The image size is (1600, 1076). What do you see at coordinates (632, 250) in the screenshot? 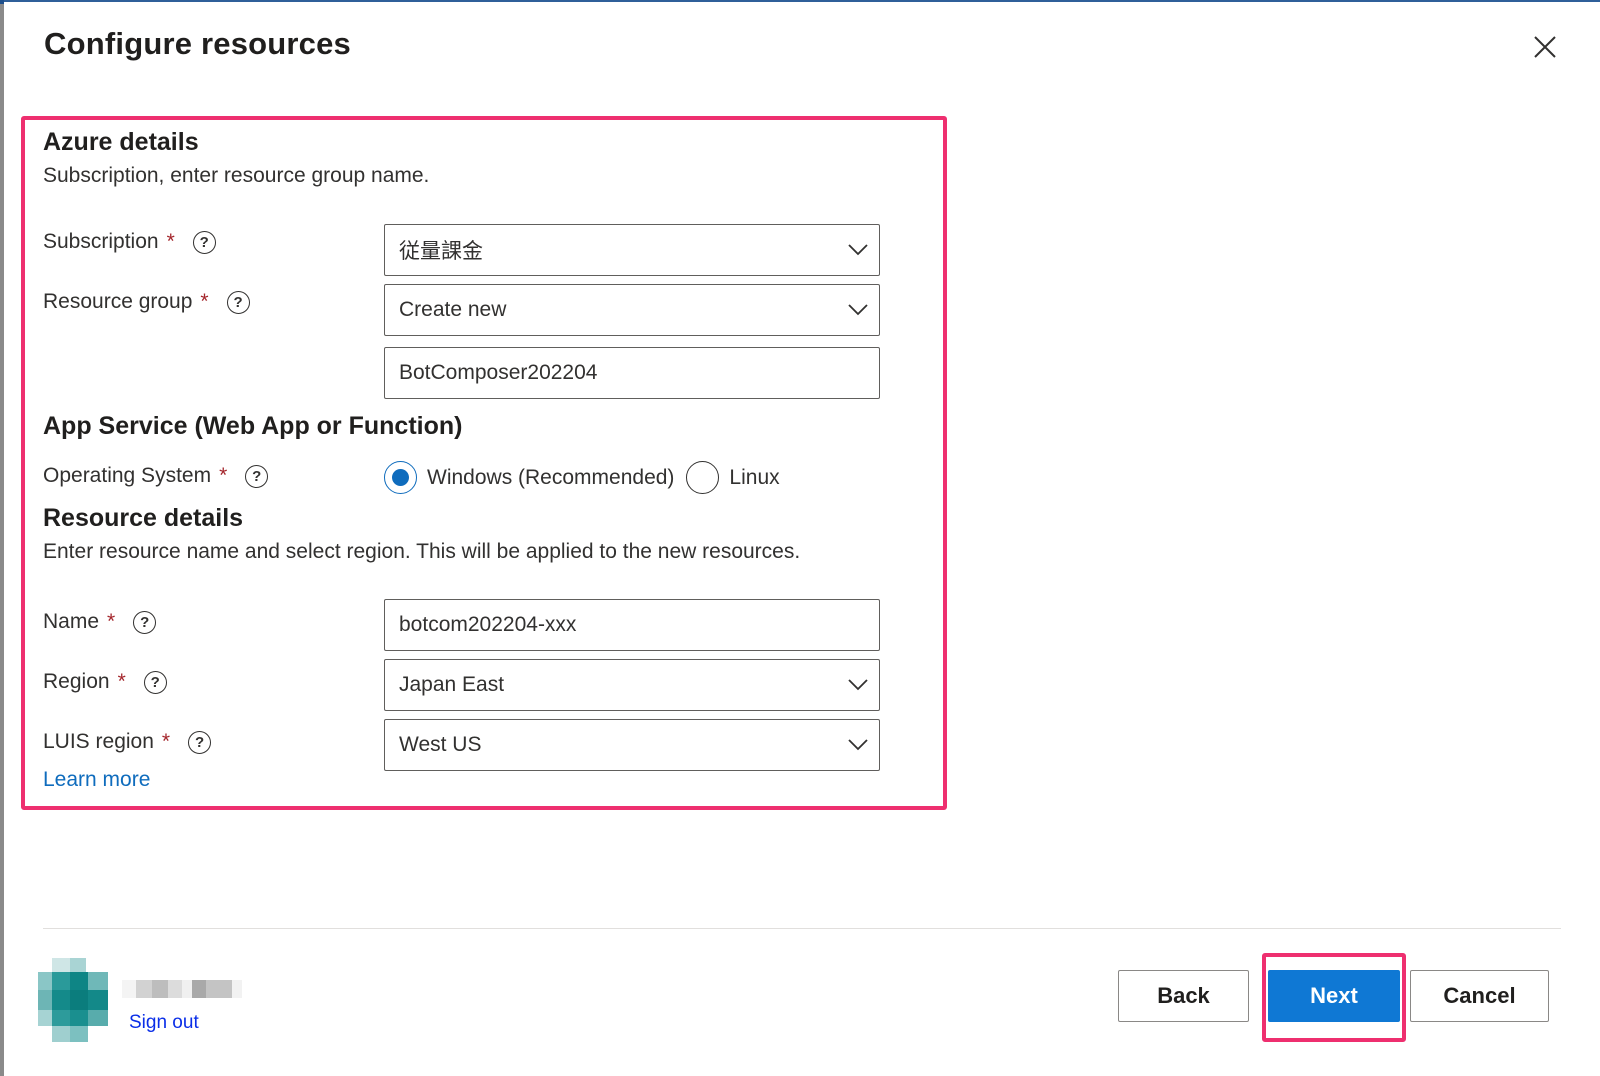
I see `subscription-dropdown: 従量課金` at bounding box center [632, 250].